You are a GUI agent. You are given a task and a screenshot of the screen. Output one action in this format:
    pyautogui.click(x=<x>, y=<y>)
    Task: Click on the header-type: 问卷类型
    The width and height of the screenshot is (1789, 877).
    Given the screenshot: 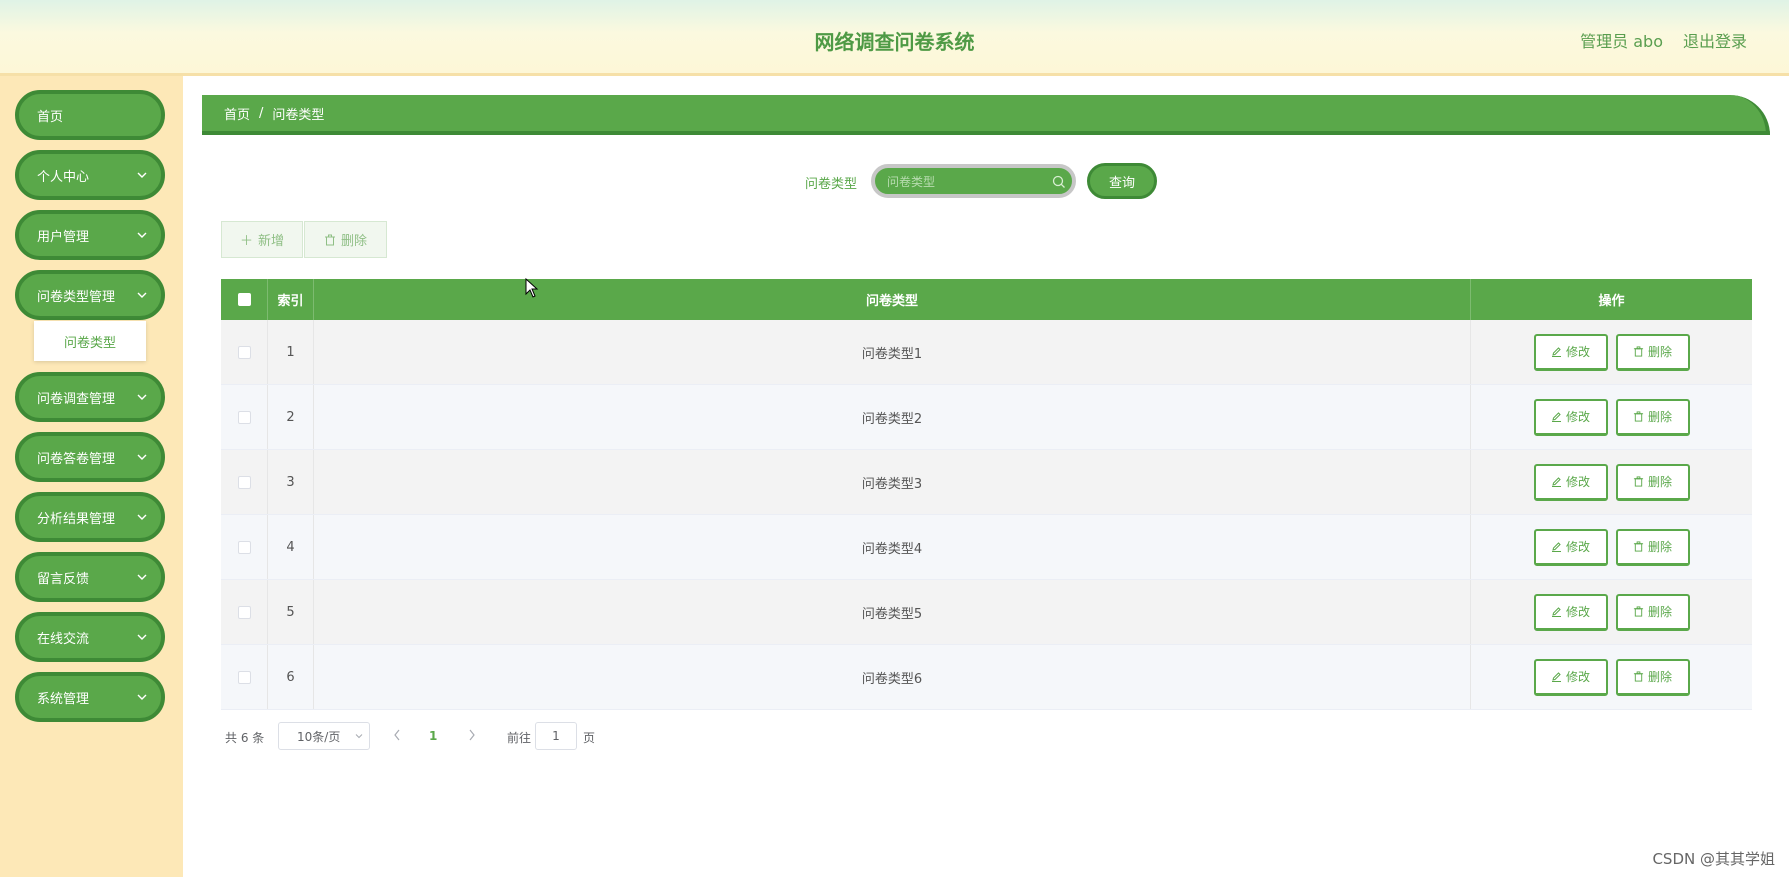 What is the action you would take?
    pyautogui.click(x=892, y=299)
    